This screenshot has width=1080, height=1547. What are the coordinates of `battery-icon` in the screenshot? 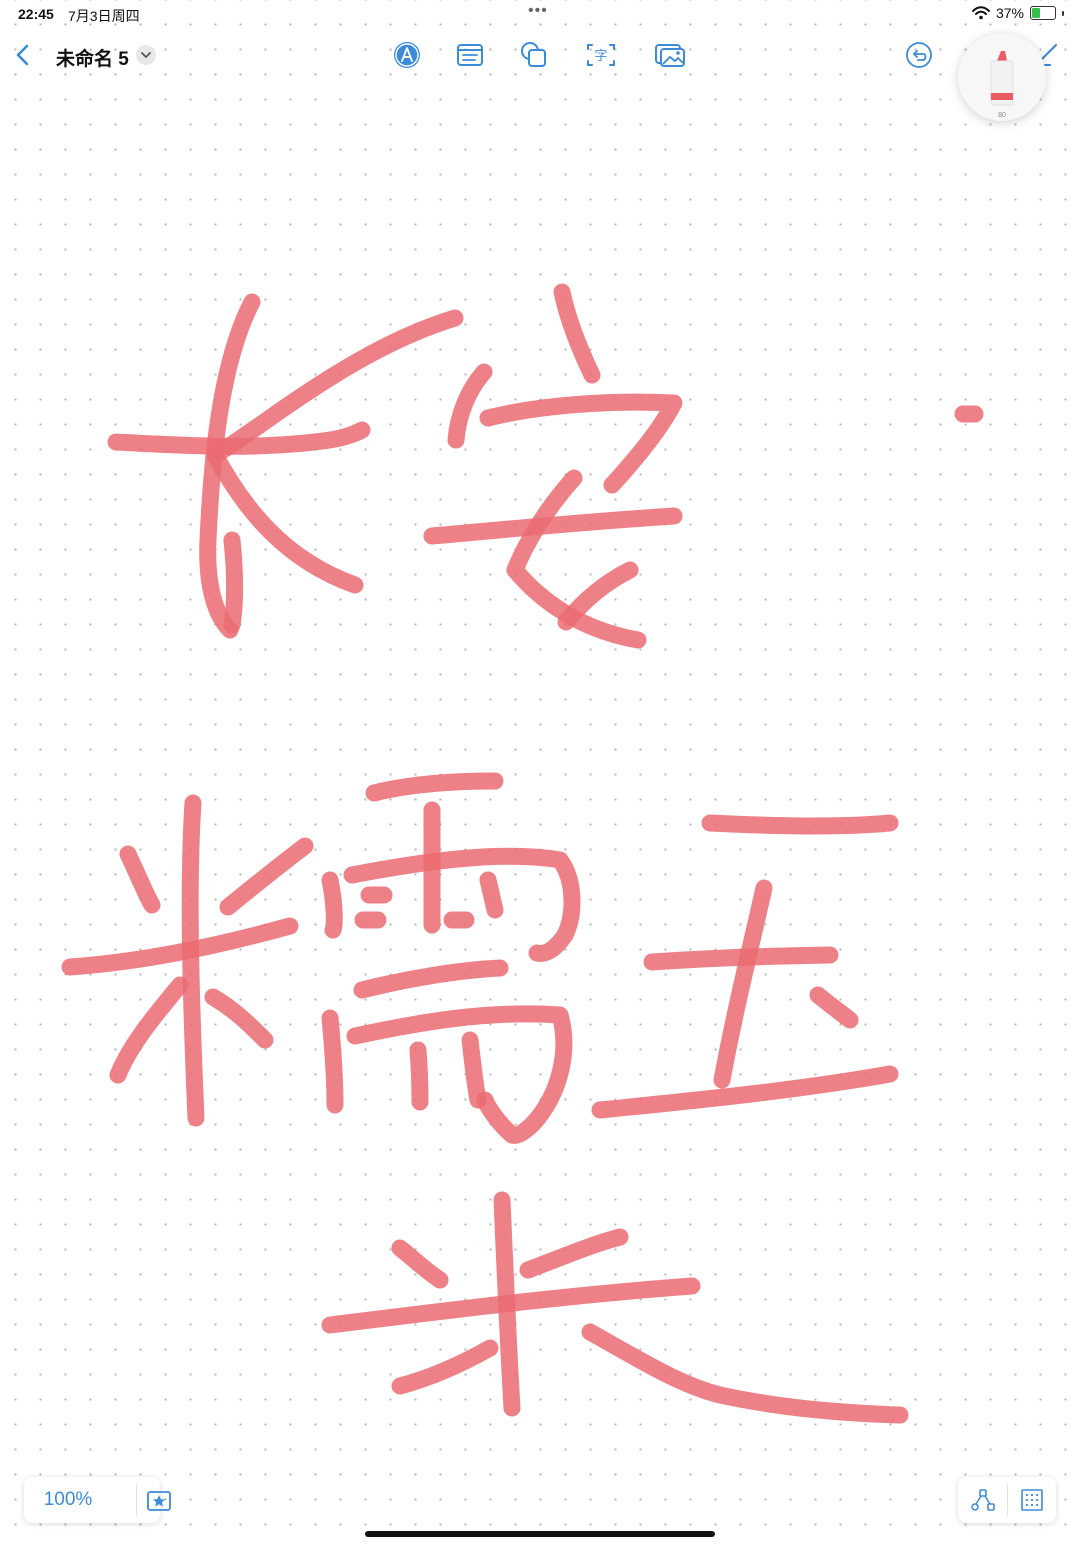 It's located at (1043, 13).